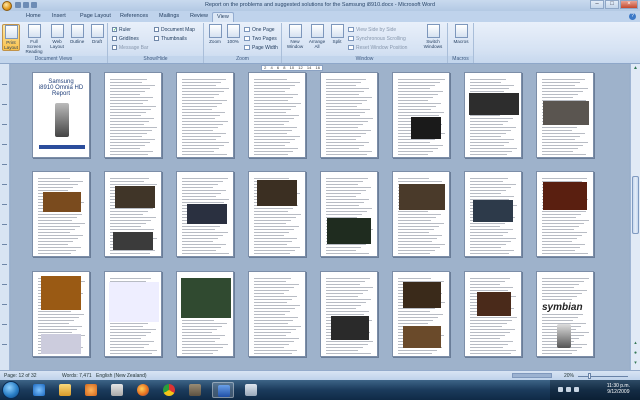  What do you see at coordinates (121, 29) in the screenshot?
I see `ruler-checkbox: ✓ Ruler` at bounding box center [121, 29].